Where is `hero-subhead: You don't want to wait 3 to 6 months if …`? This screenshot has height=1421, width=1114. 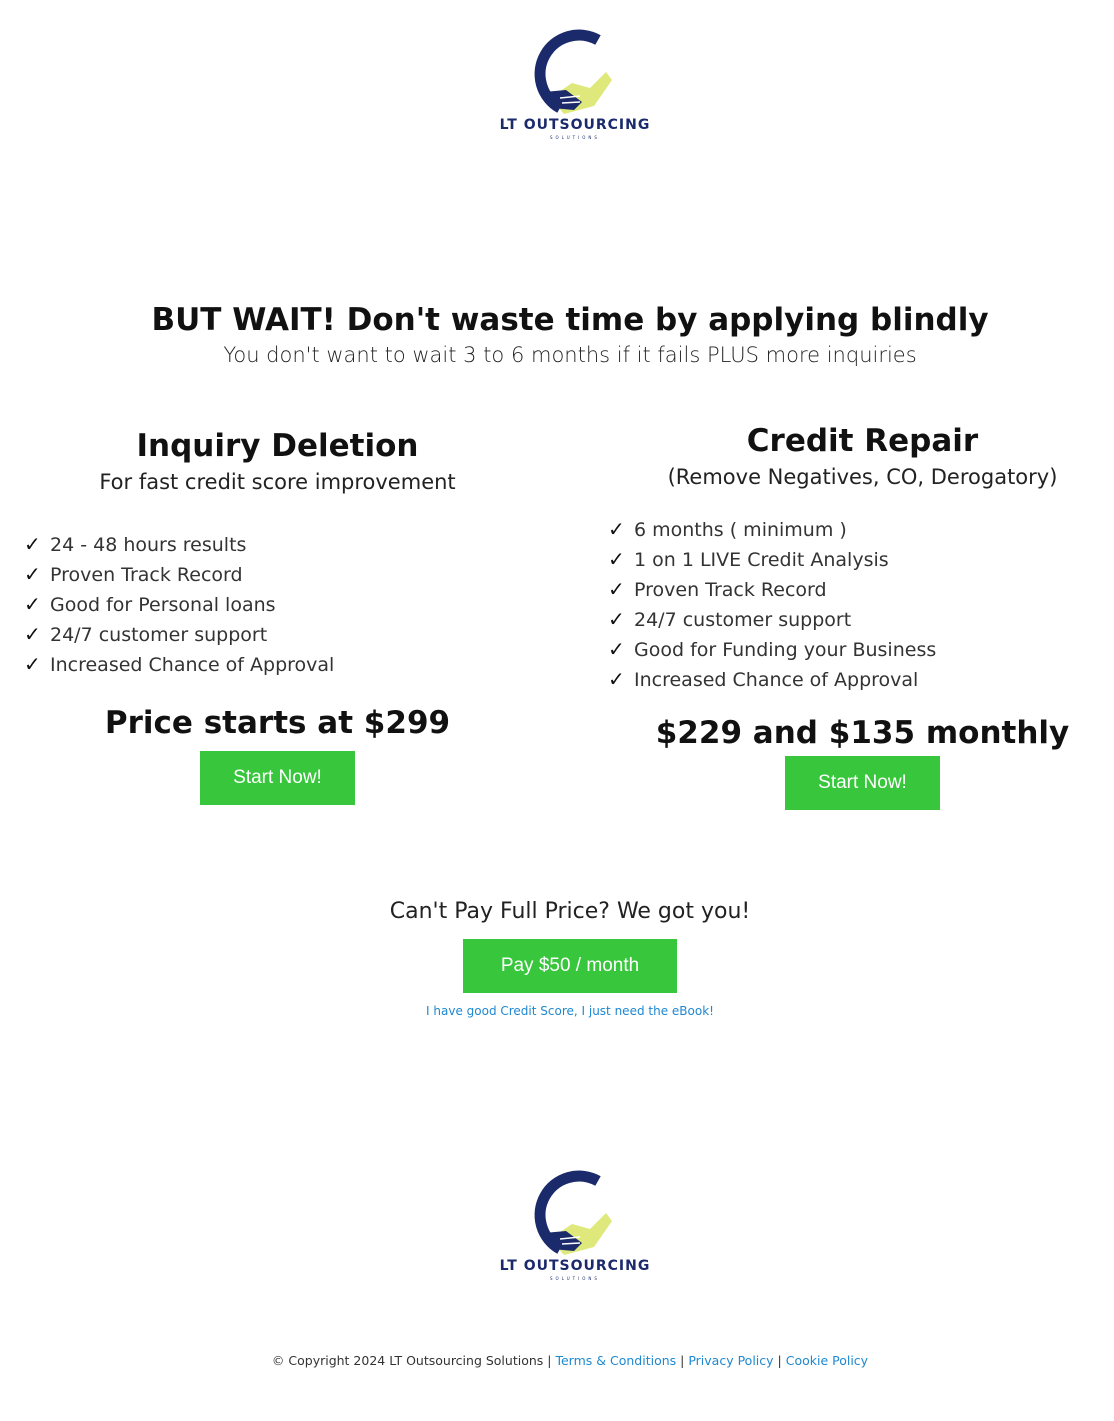 hero-subhead: You don't want to wait 3 to 6 months if … is located at coordinates (570, 355).